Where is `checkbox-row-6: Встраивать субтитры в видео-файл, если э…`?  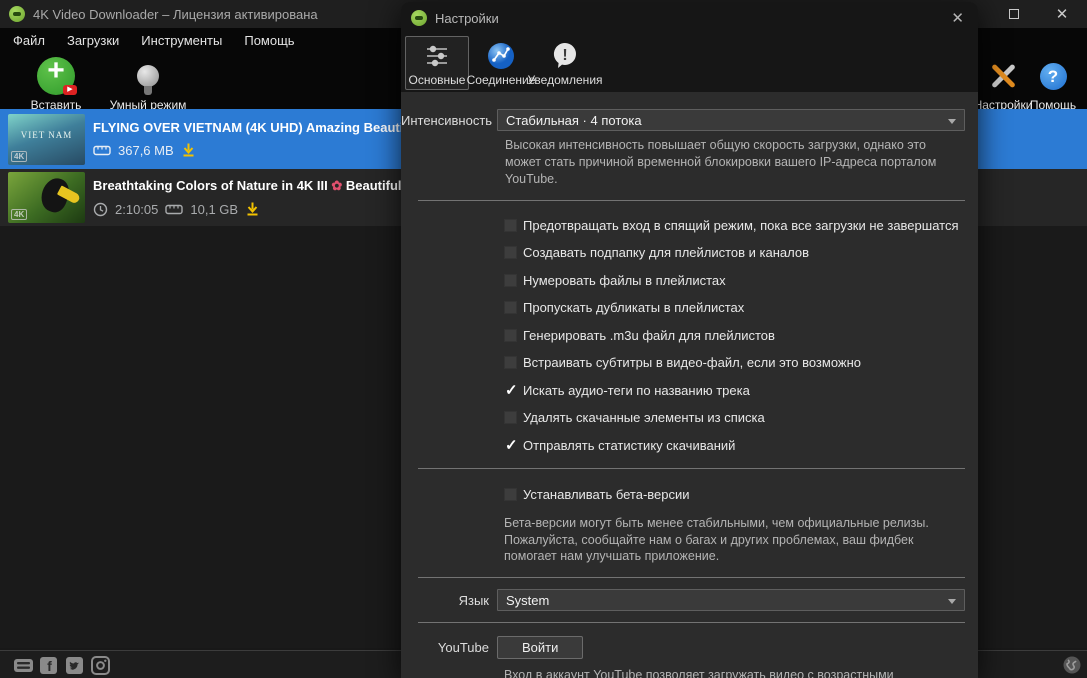 checkbox-row-6: Встраивать субтитры в видео-файл, если э… is located at coordinates (741, 363).